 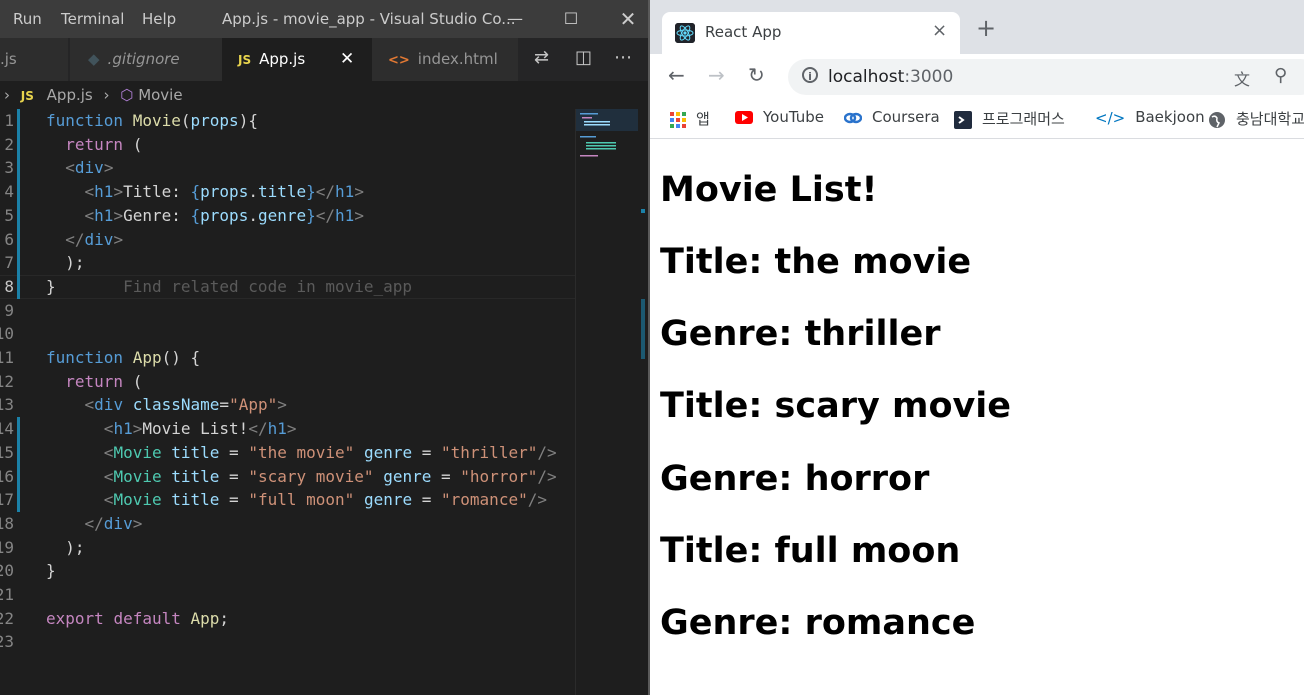 What do you see at coordinates (515, 19) in the screenshot?
I see `minimize-icon: —` at bounding box center [515, 19].